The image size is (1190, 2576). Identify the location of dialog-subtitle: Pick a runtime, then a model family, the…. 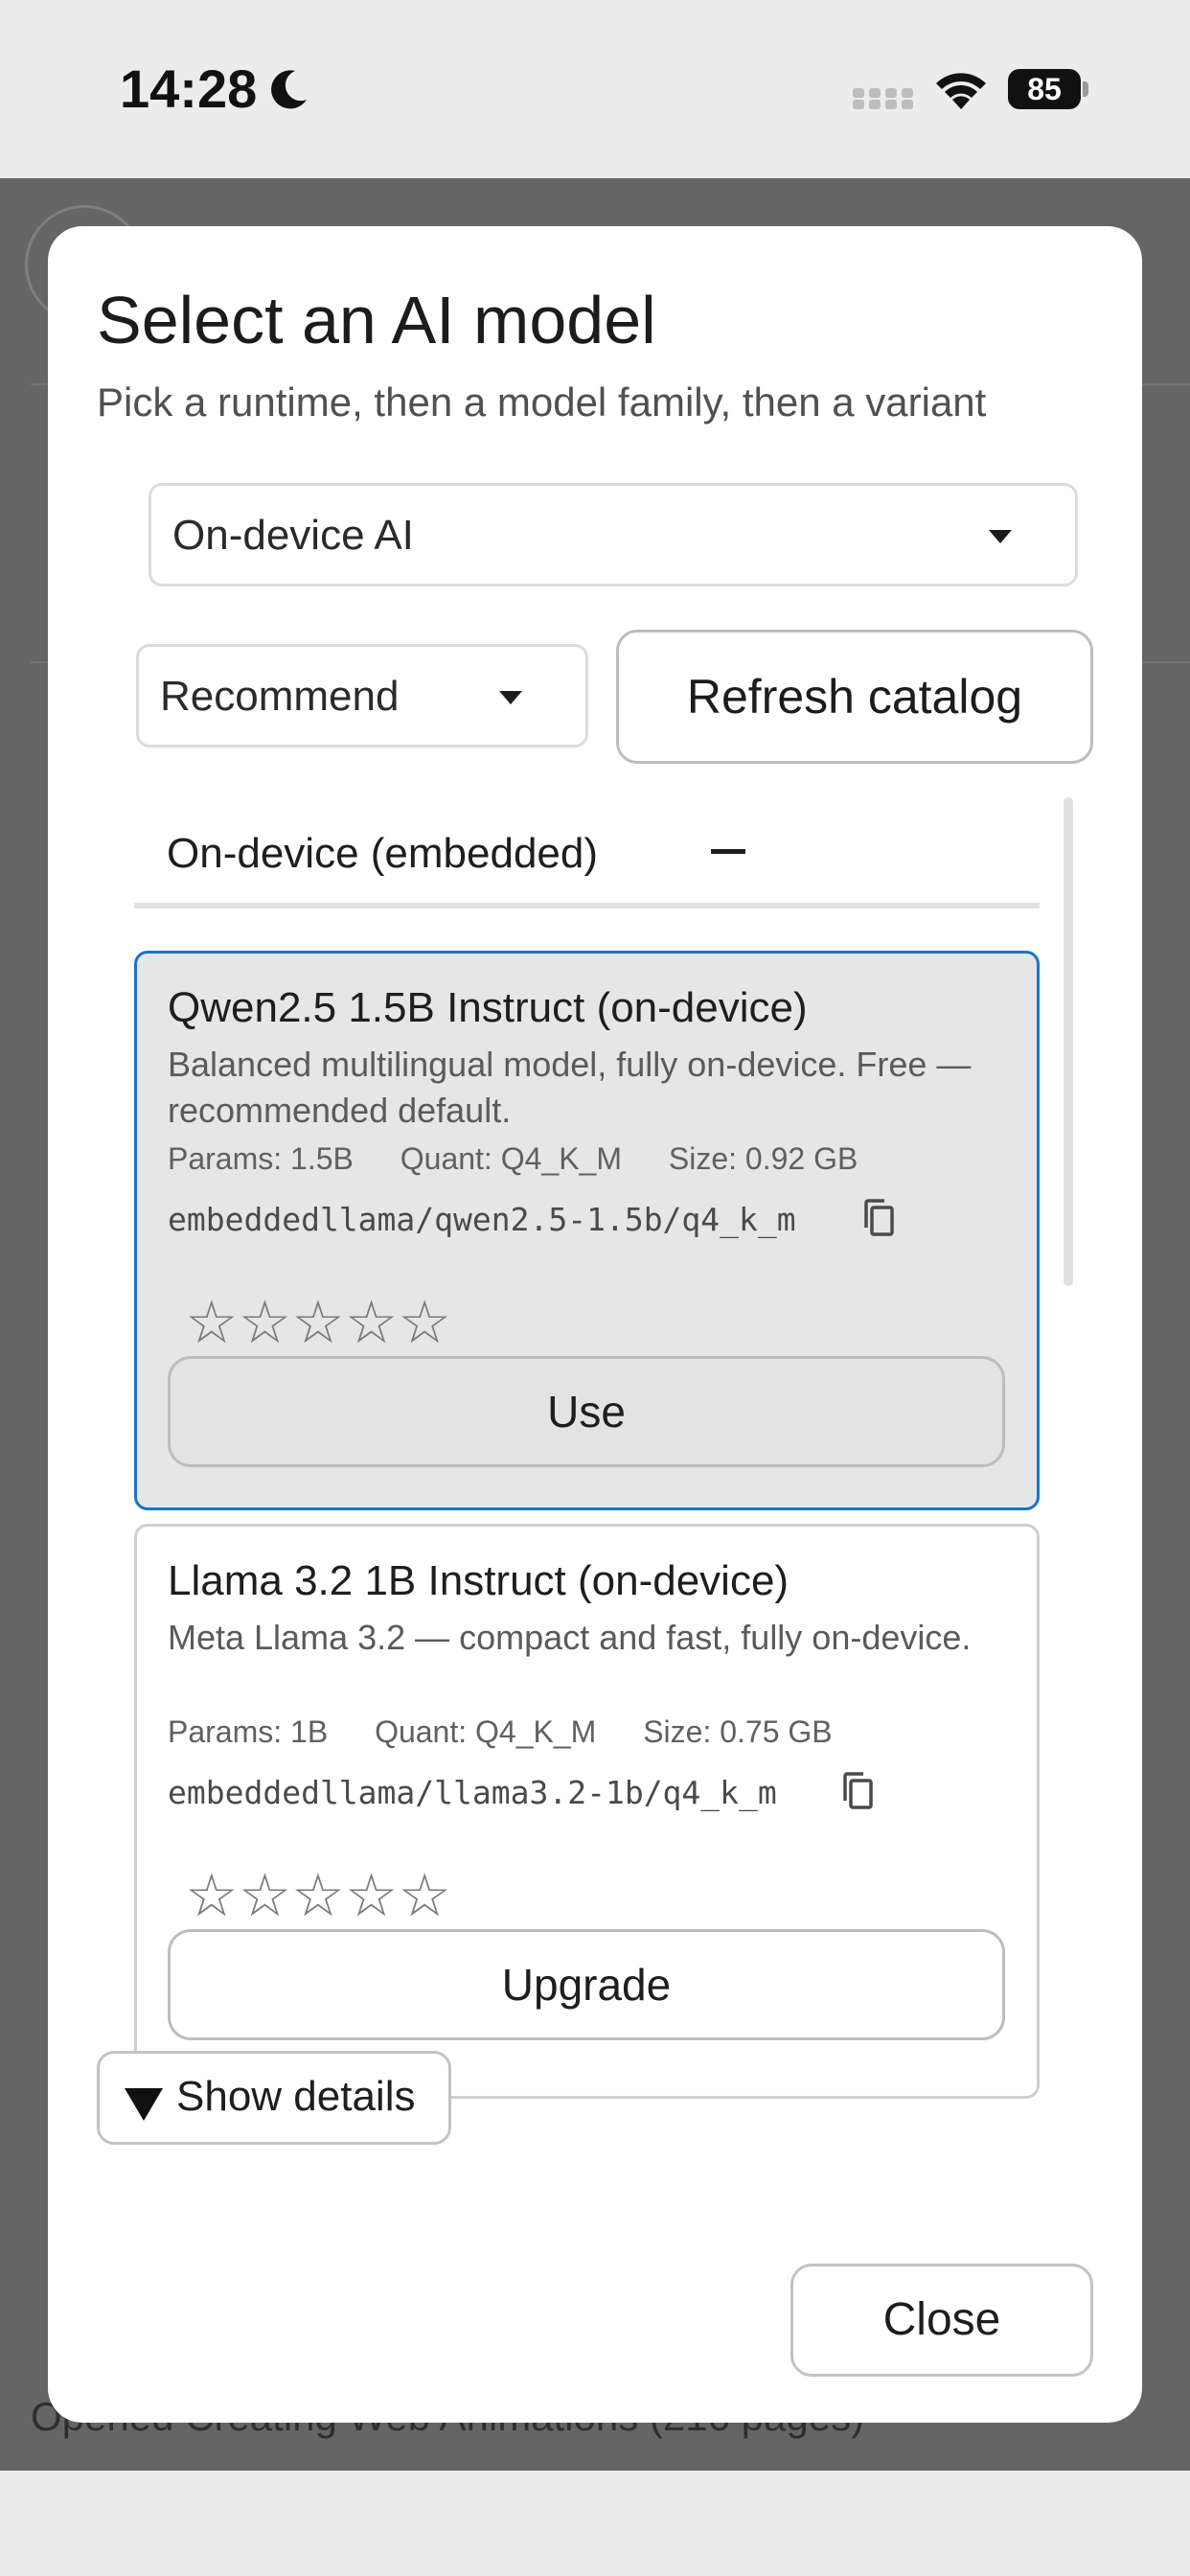
(542, 402).